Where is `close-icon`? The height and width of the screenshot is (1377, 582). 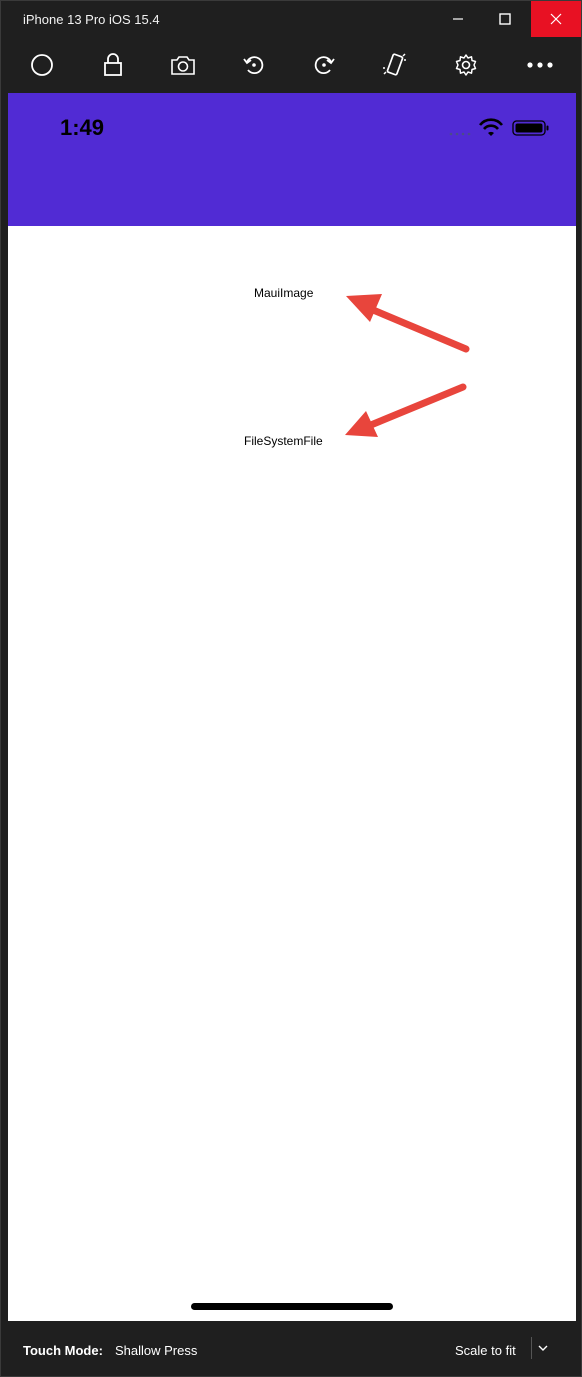
close-icon is located at coordinates (556, 19).